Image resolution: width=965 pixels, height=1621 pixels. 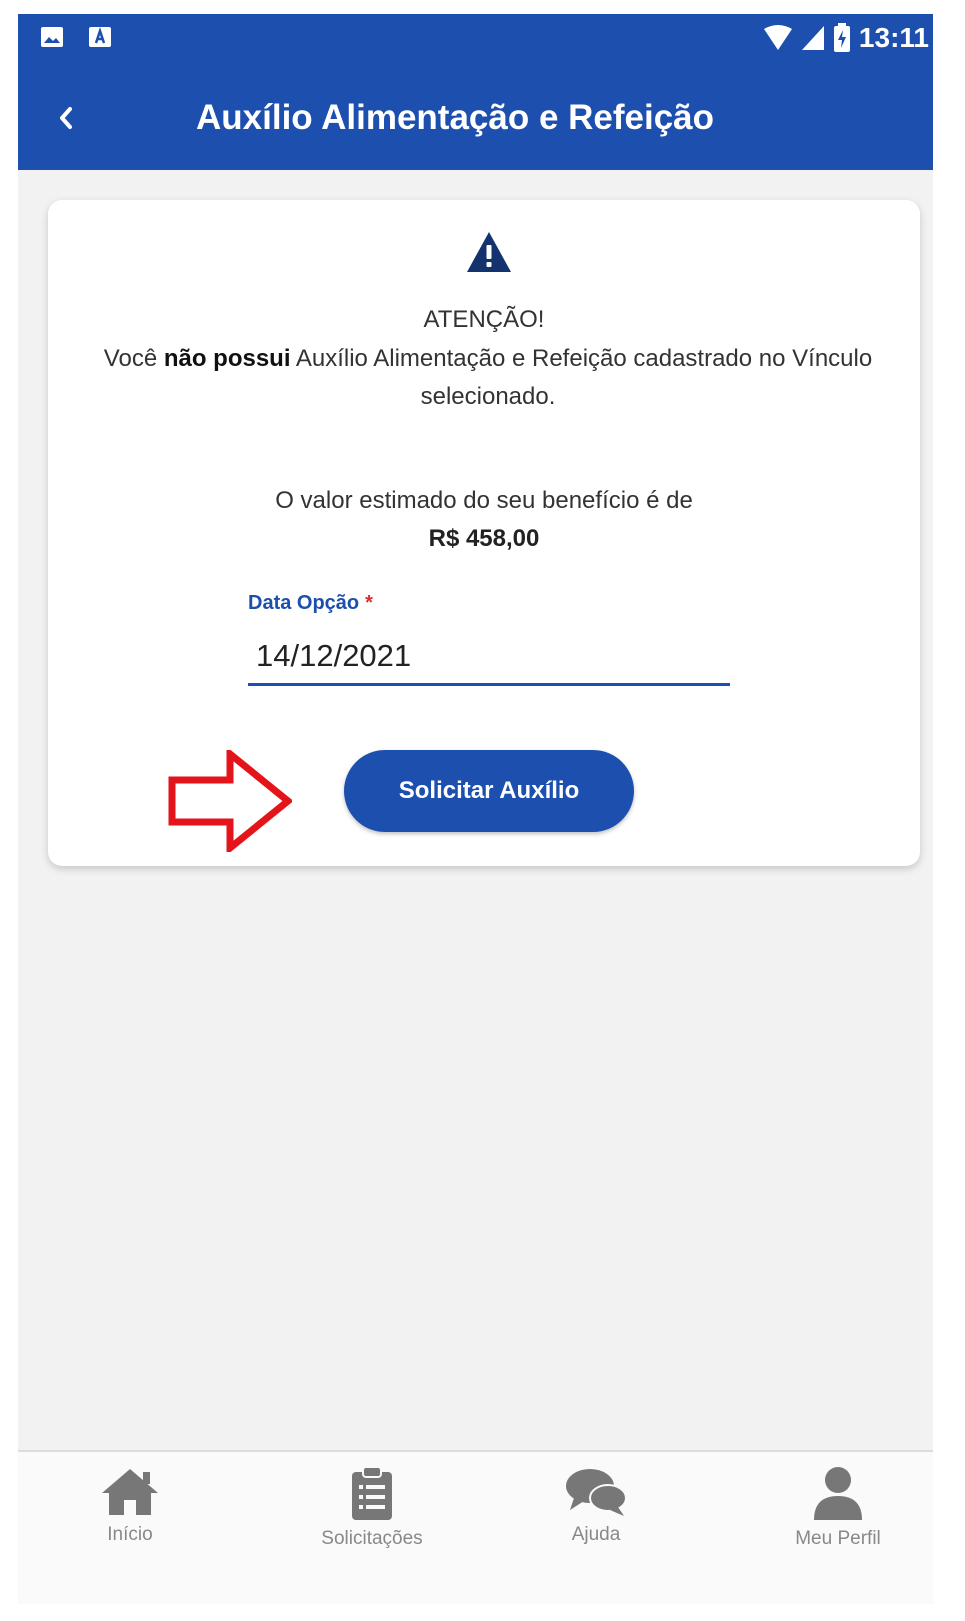 I want to click on status-bar: 13:11, so click(x=475, y=40).